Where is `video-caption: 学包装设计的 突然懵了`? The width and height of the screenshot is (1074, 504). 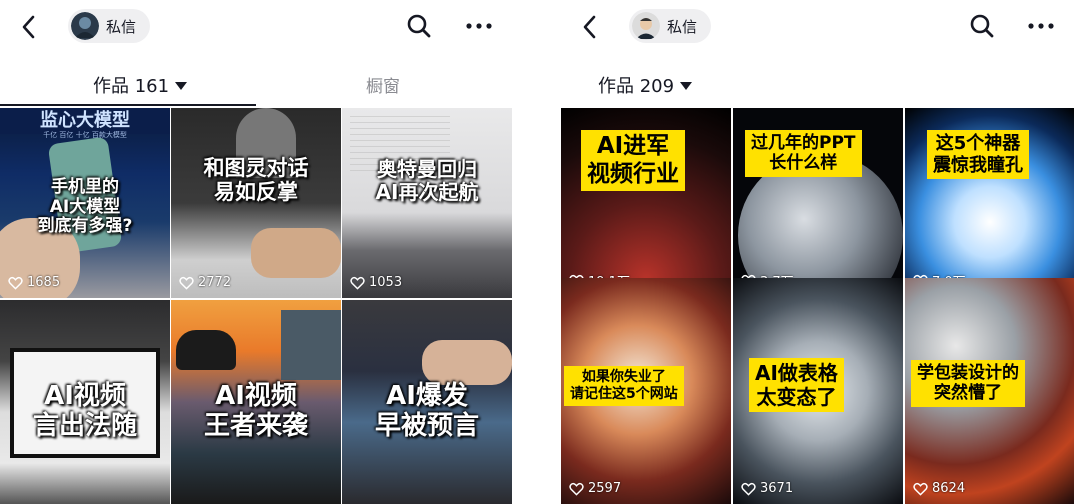
video-caption: 学包装设计的 突然懵了 is located at coordinates (968, 383).